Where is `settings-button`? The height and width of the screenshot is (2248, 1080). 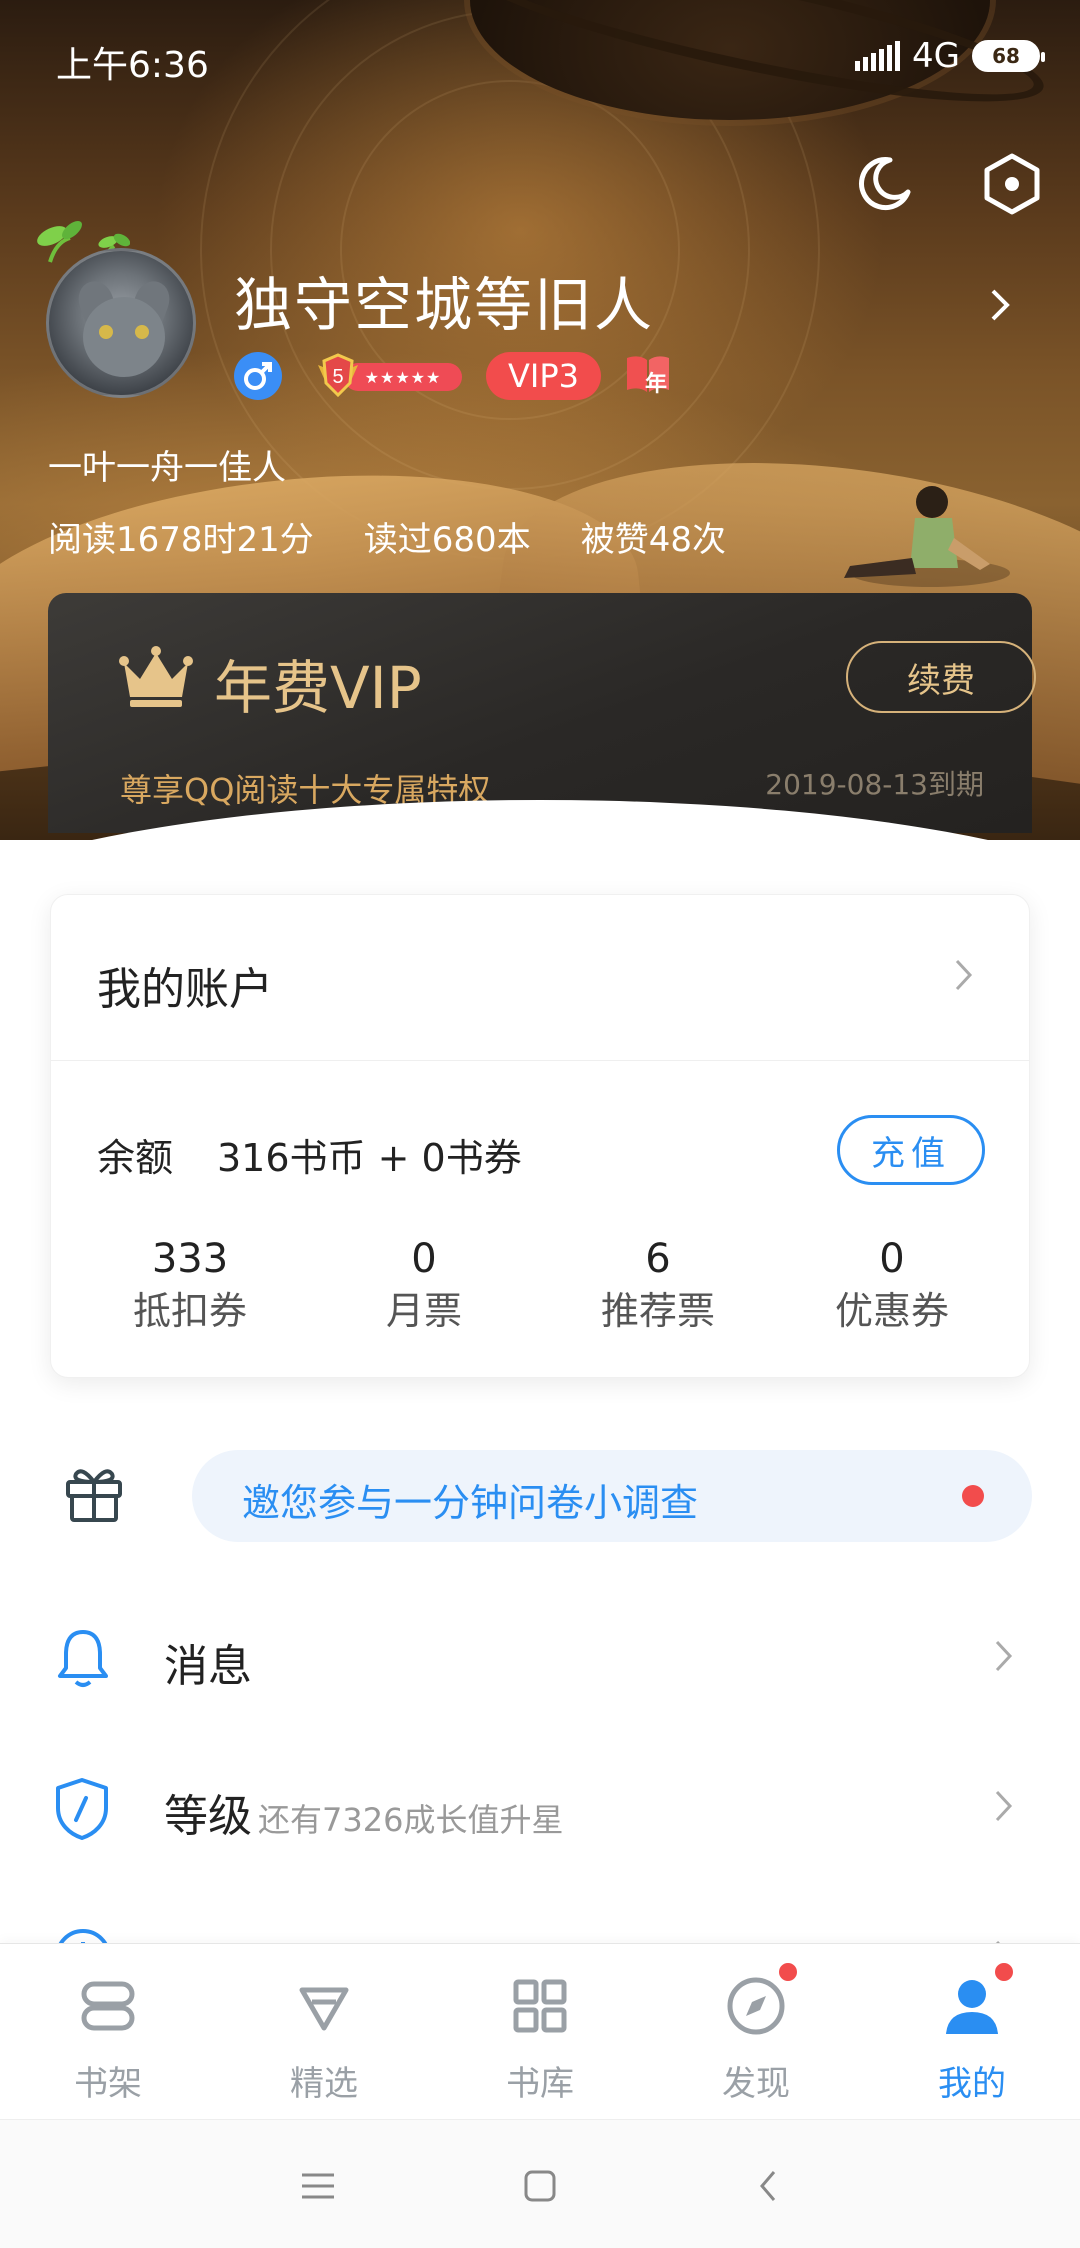 settings-button is located at coordinates (1012, 184).